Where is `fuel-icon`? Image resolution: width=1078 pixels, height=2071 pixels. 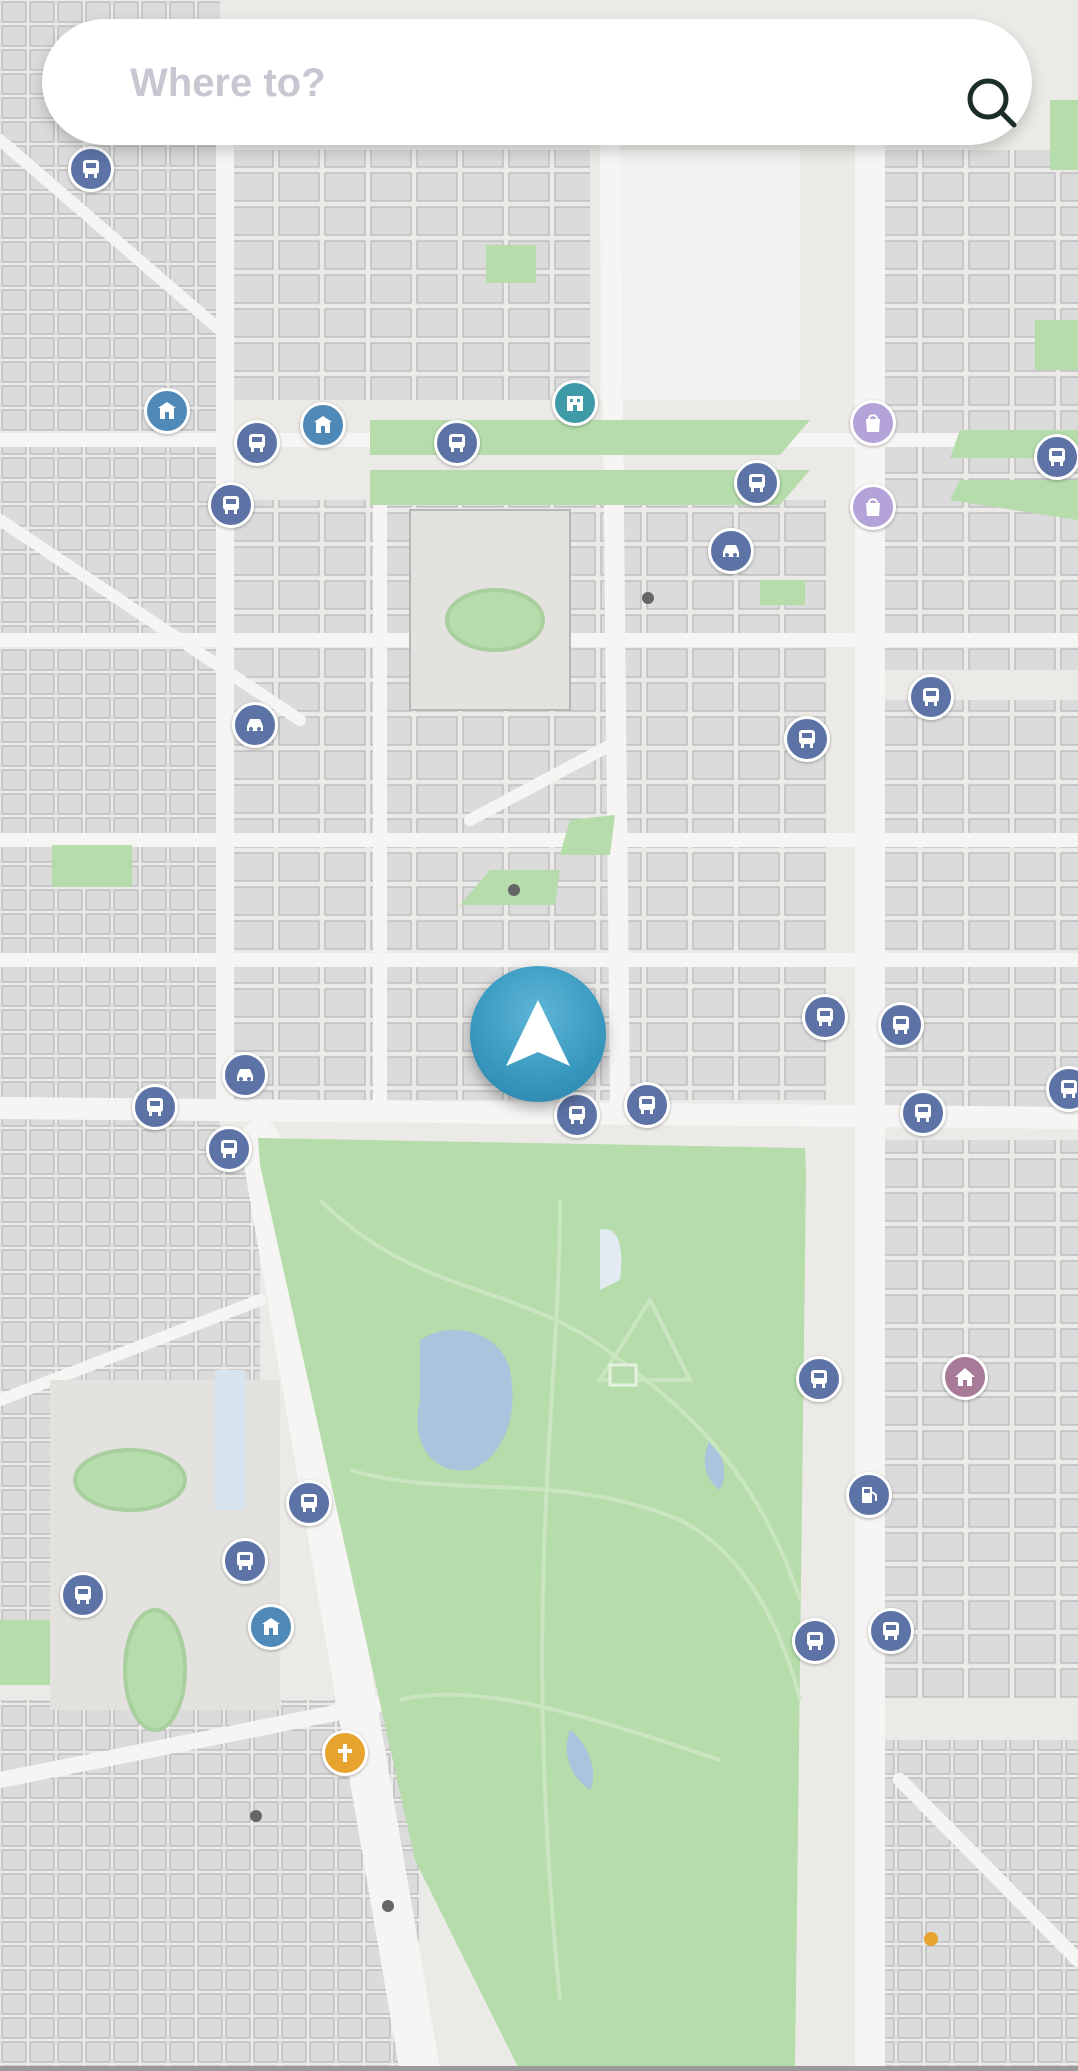 fuel-icon is located at coordinates (869, 1495).